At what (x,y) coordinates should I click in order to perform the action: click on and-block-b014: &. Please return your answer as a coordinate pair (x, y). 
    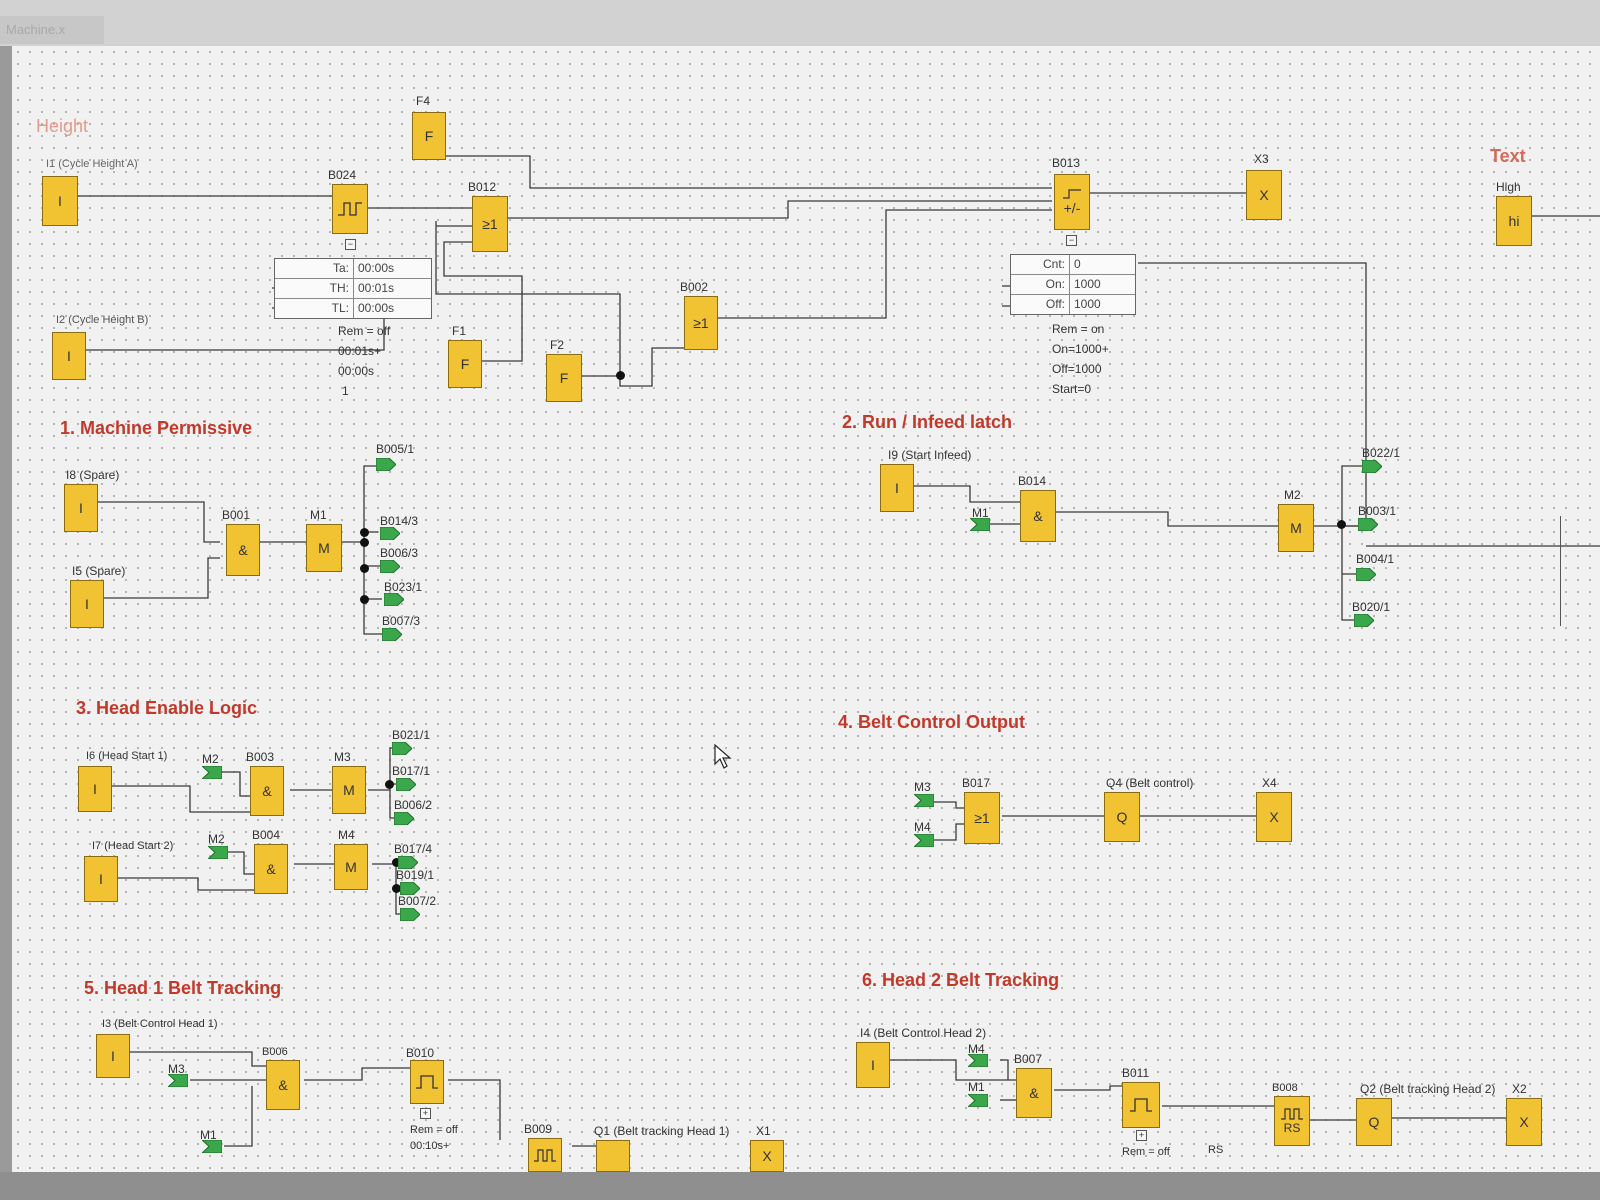
    Looking at the image, I should click on (1038, 516).